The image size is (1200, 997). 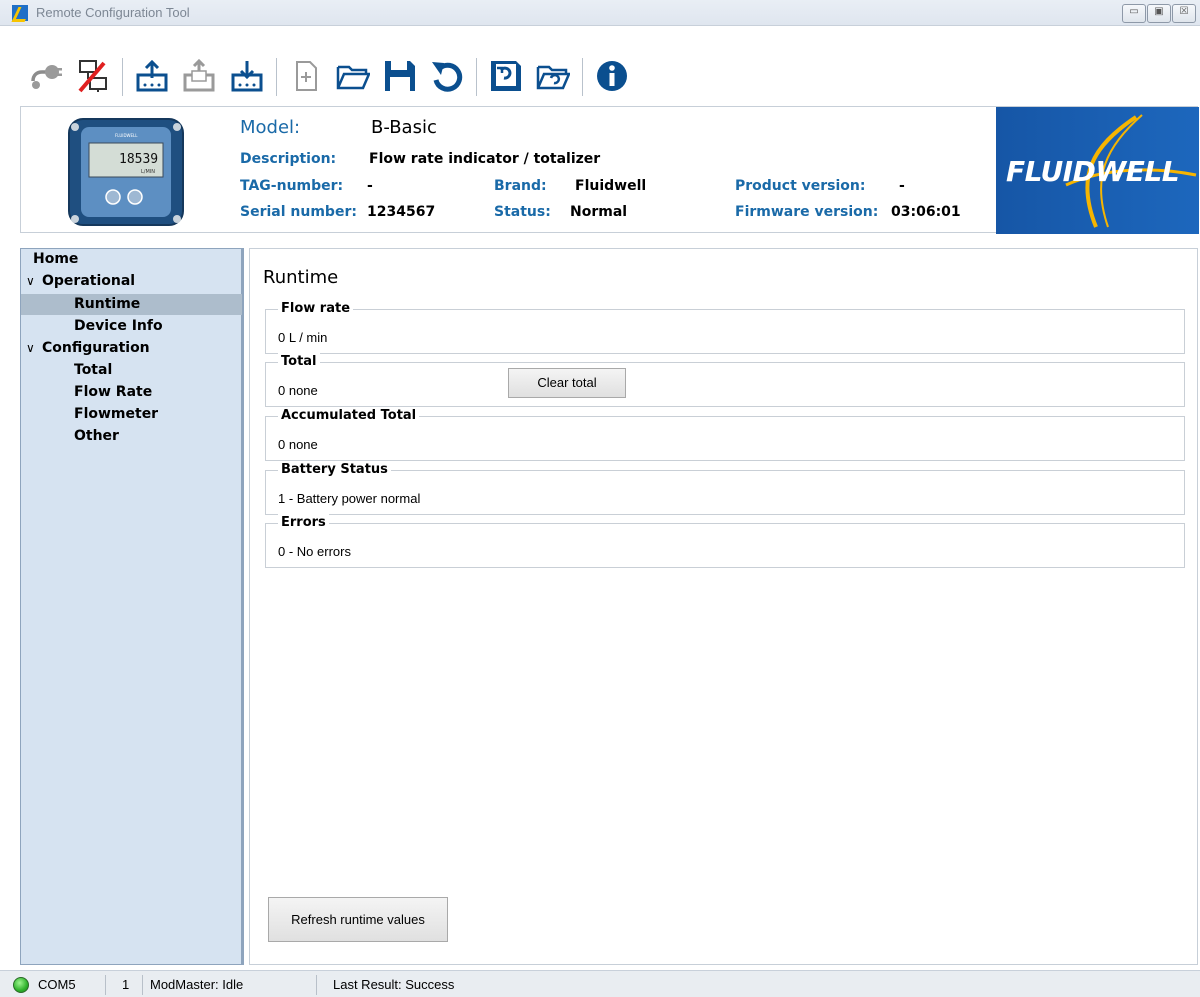 What do you see at coordinates (316, 309) in the screenshot?
I see `group-label: Flow rate` at bounding box center [316, 309].